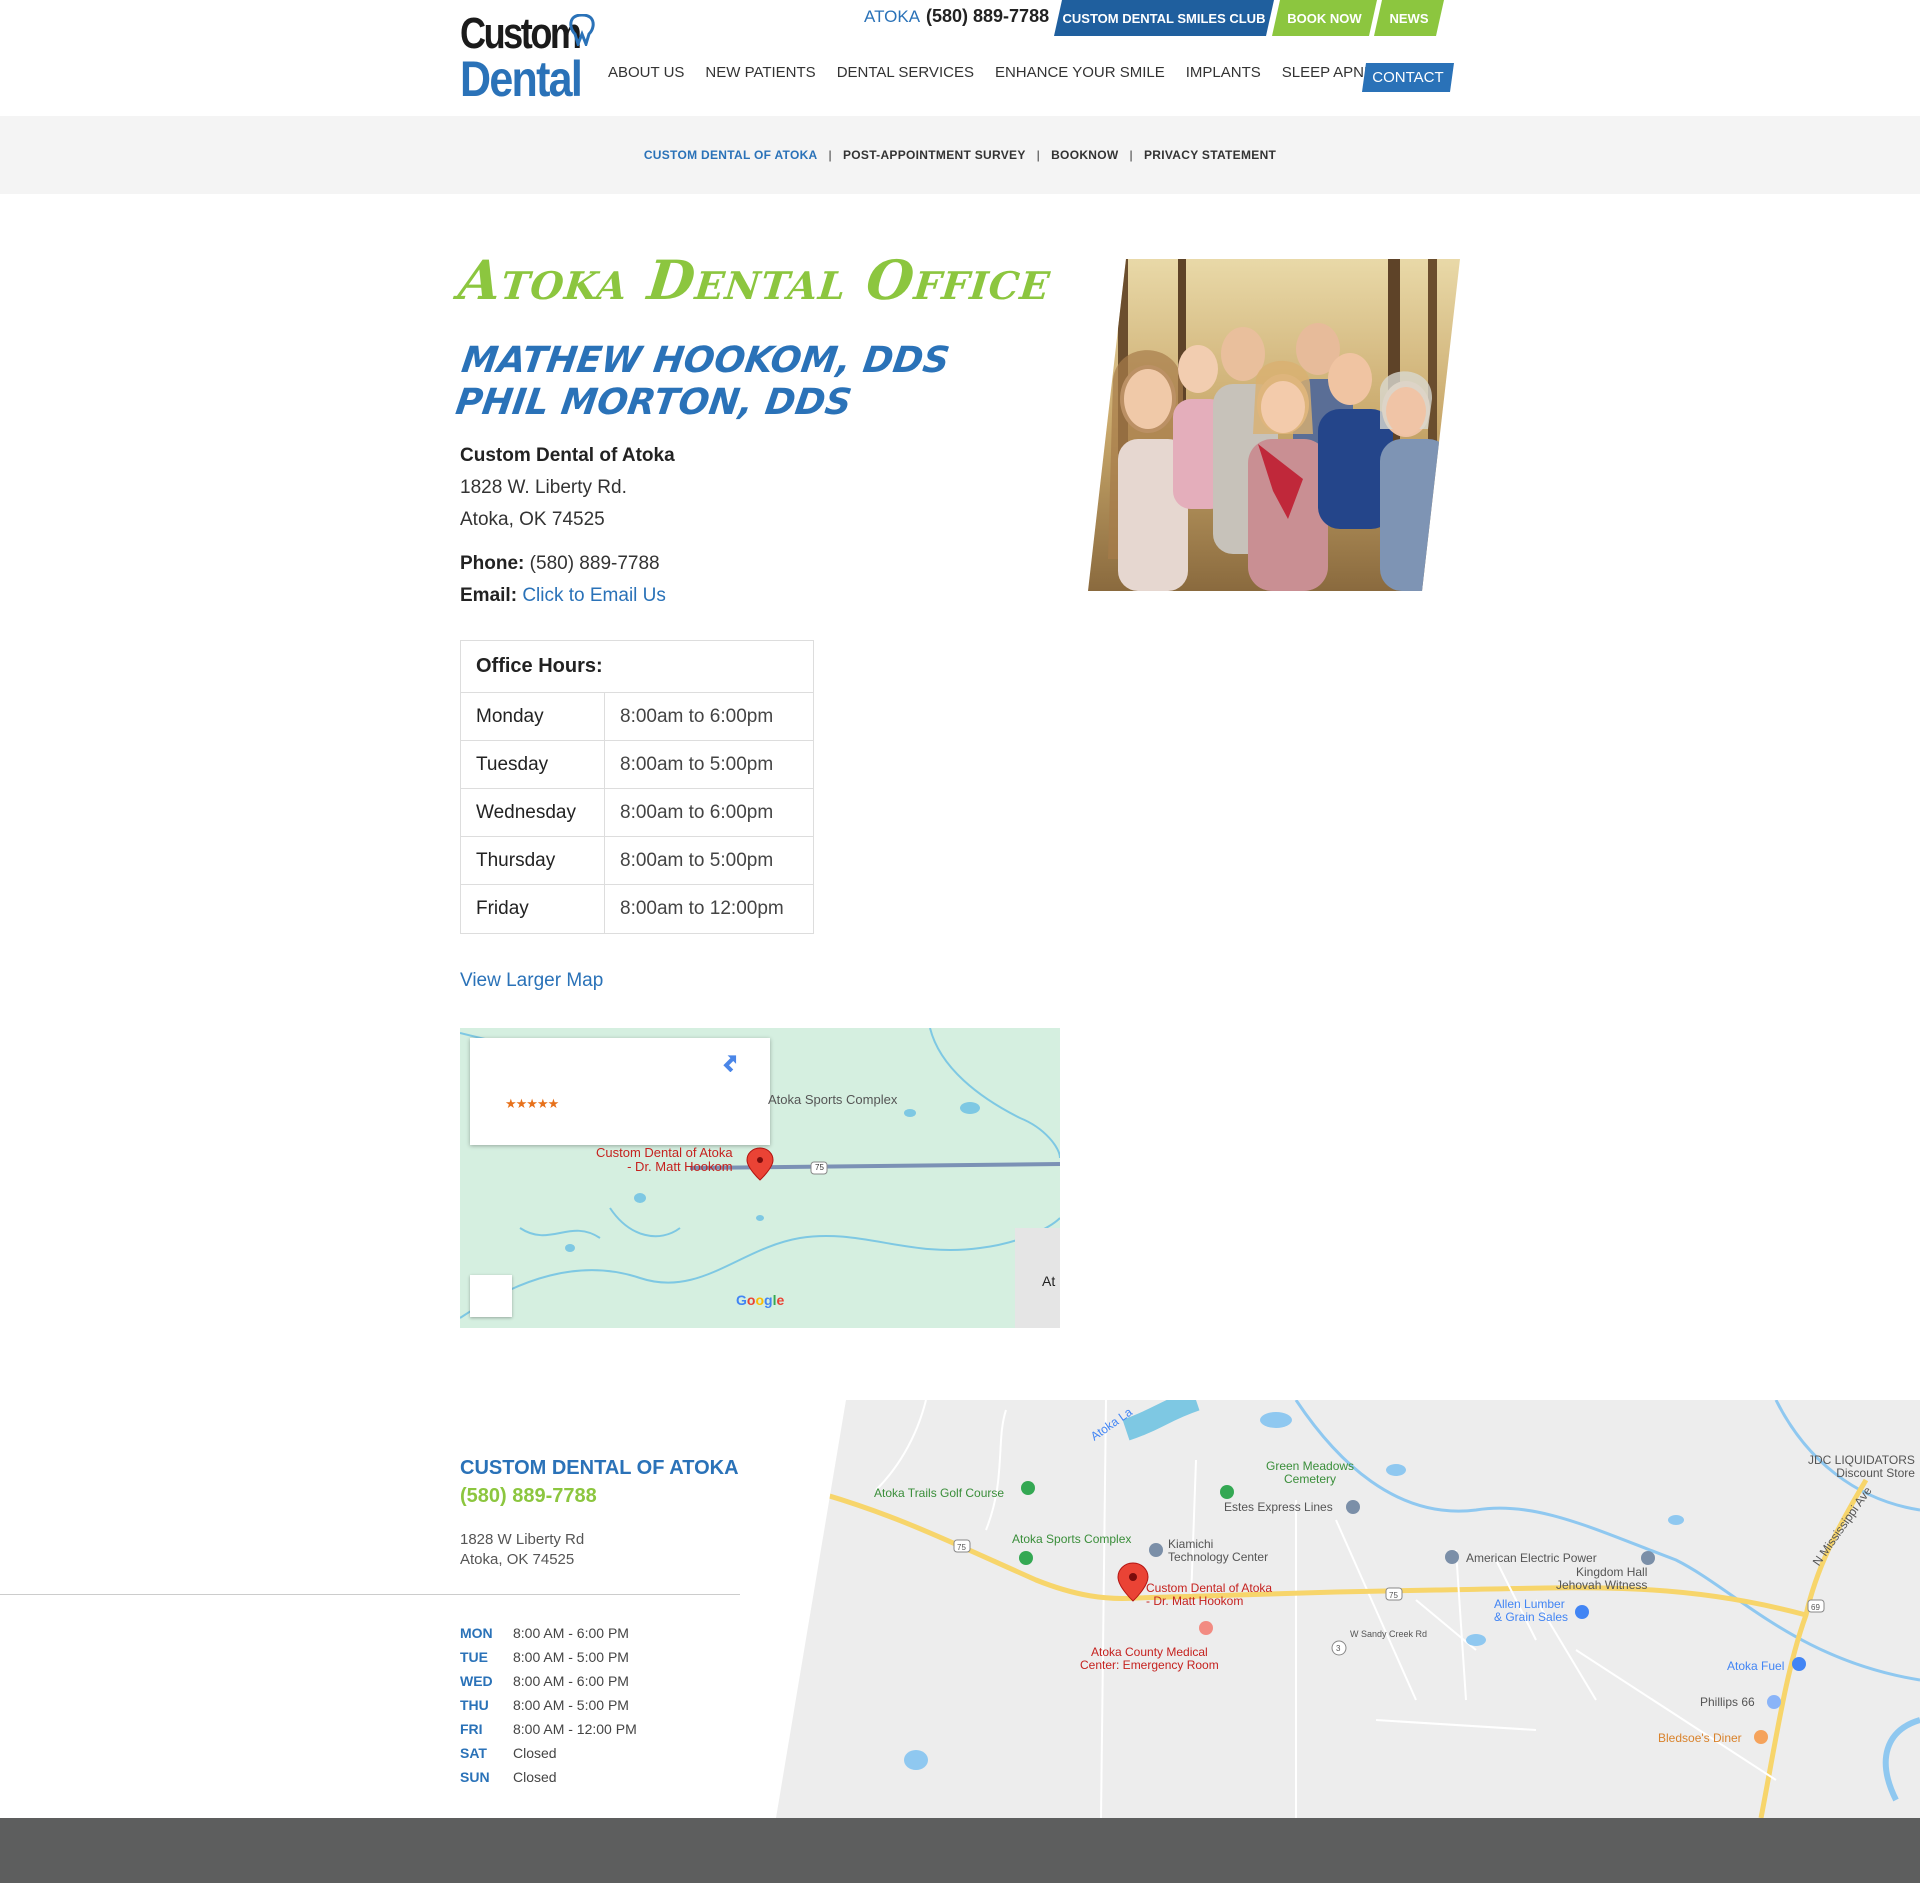  What do you see at coordinates (594, 595) in the screenshot?
I see `email-link: Click to Email Us` at bounding box center [594, 595].